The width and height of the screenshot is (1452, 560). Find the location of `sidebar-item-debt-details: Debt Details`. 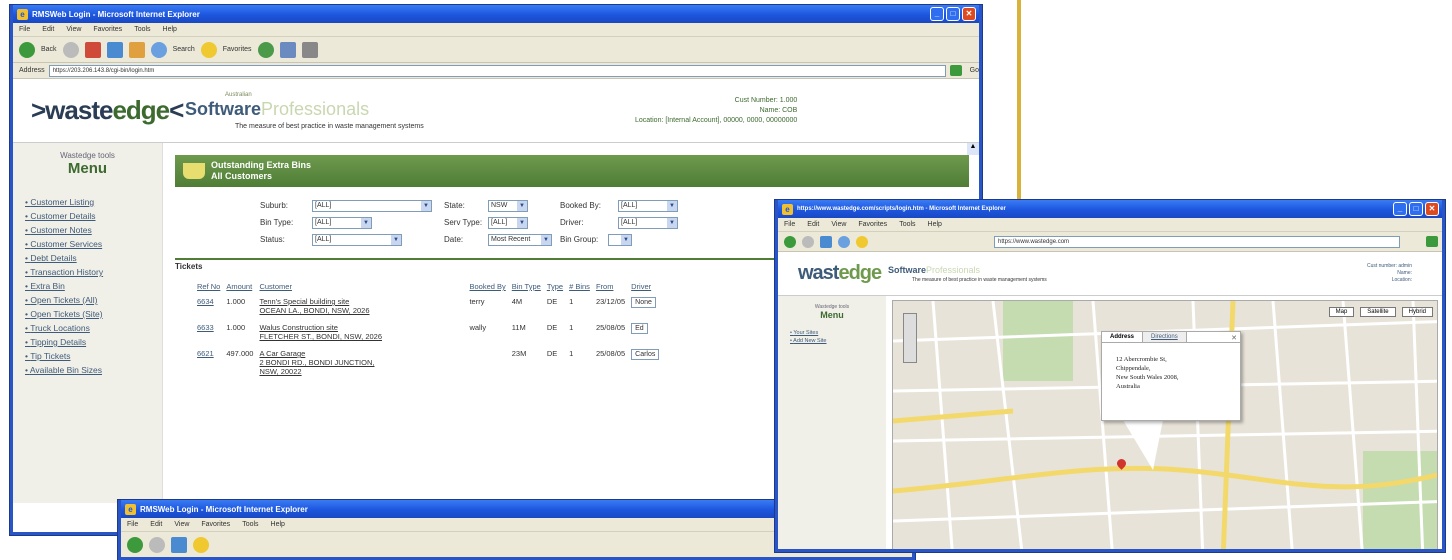

sidebar-item-debt-details: Debt Details is located at coordinates (93, 258).